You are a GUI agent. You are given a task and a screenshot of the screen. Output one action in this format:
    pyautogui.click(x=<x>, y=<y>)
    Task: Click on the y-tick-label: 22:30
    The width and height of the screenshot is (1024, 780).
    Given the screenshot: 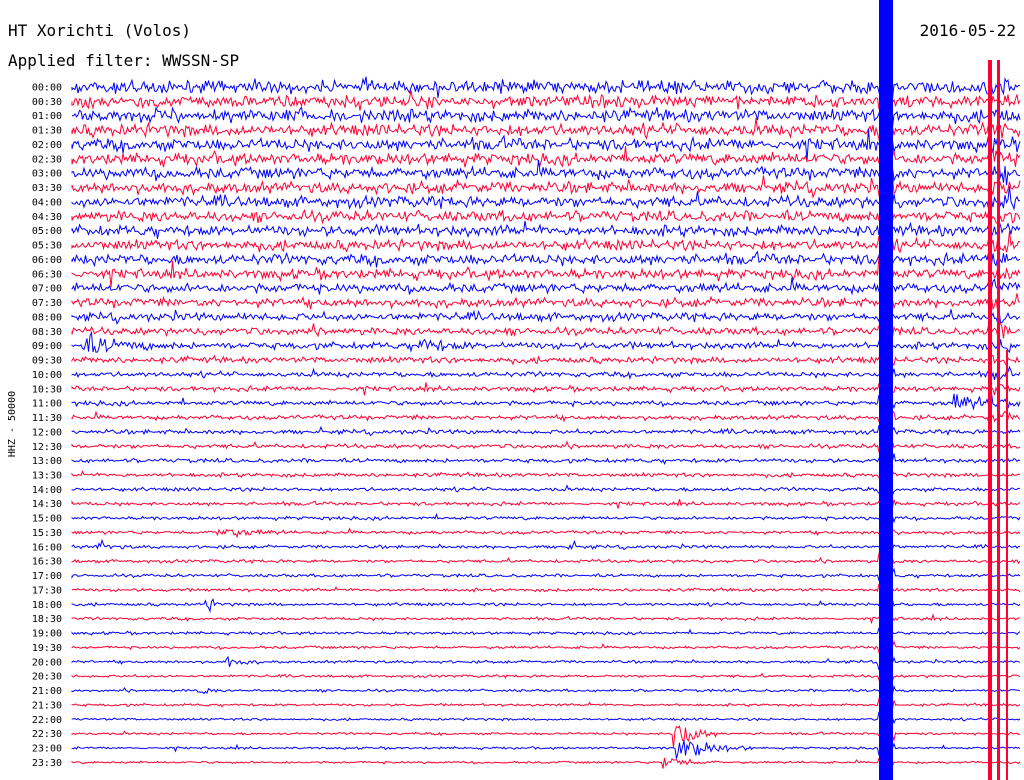 What is the action you would take?
    pyautogui.click(x=47, y=734)
    